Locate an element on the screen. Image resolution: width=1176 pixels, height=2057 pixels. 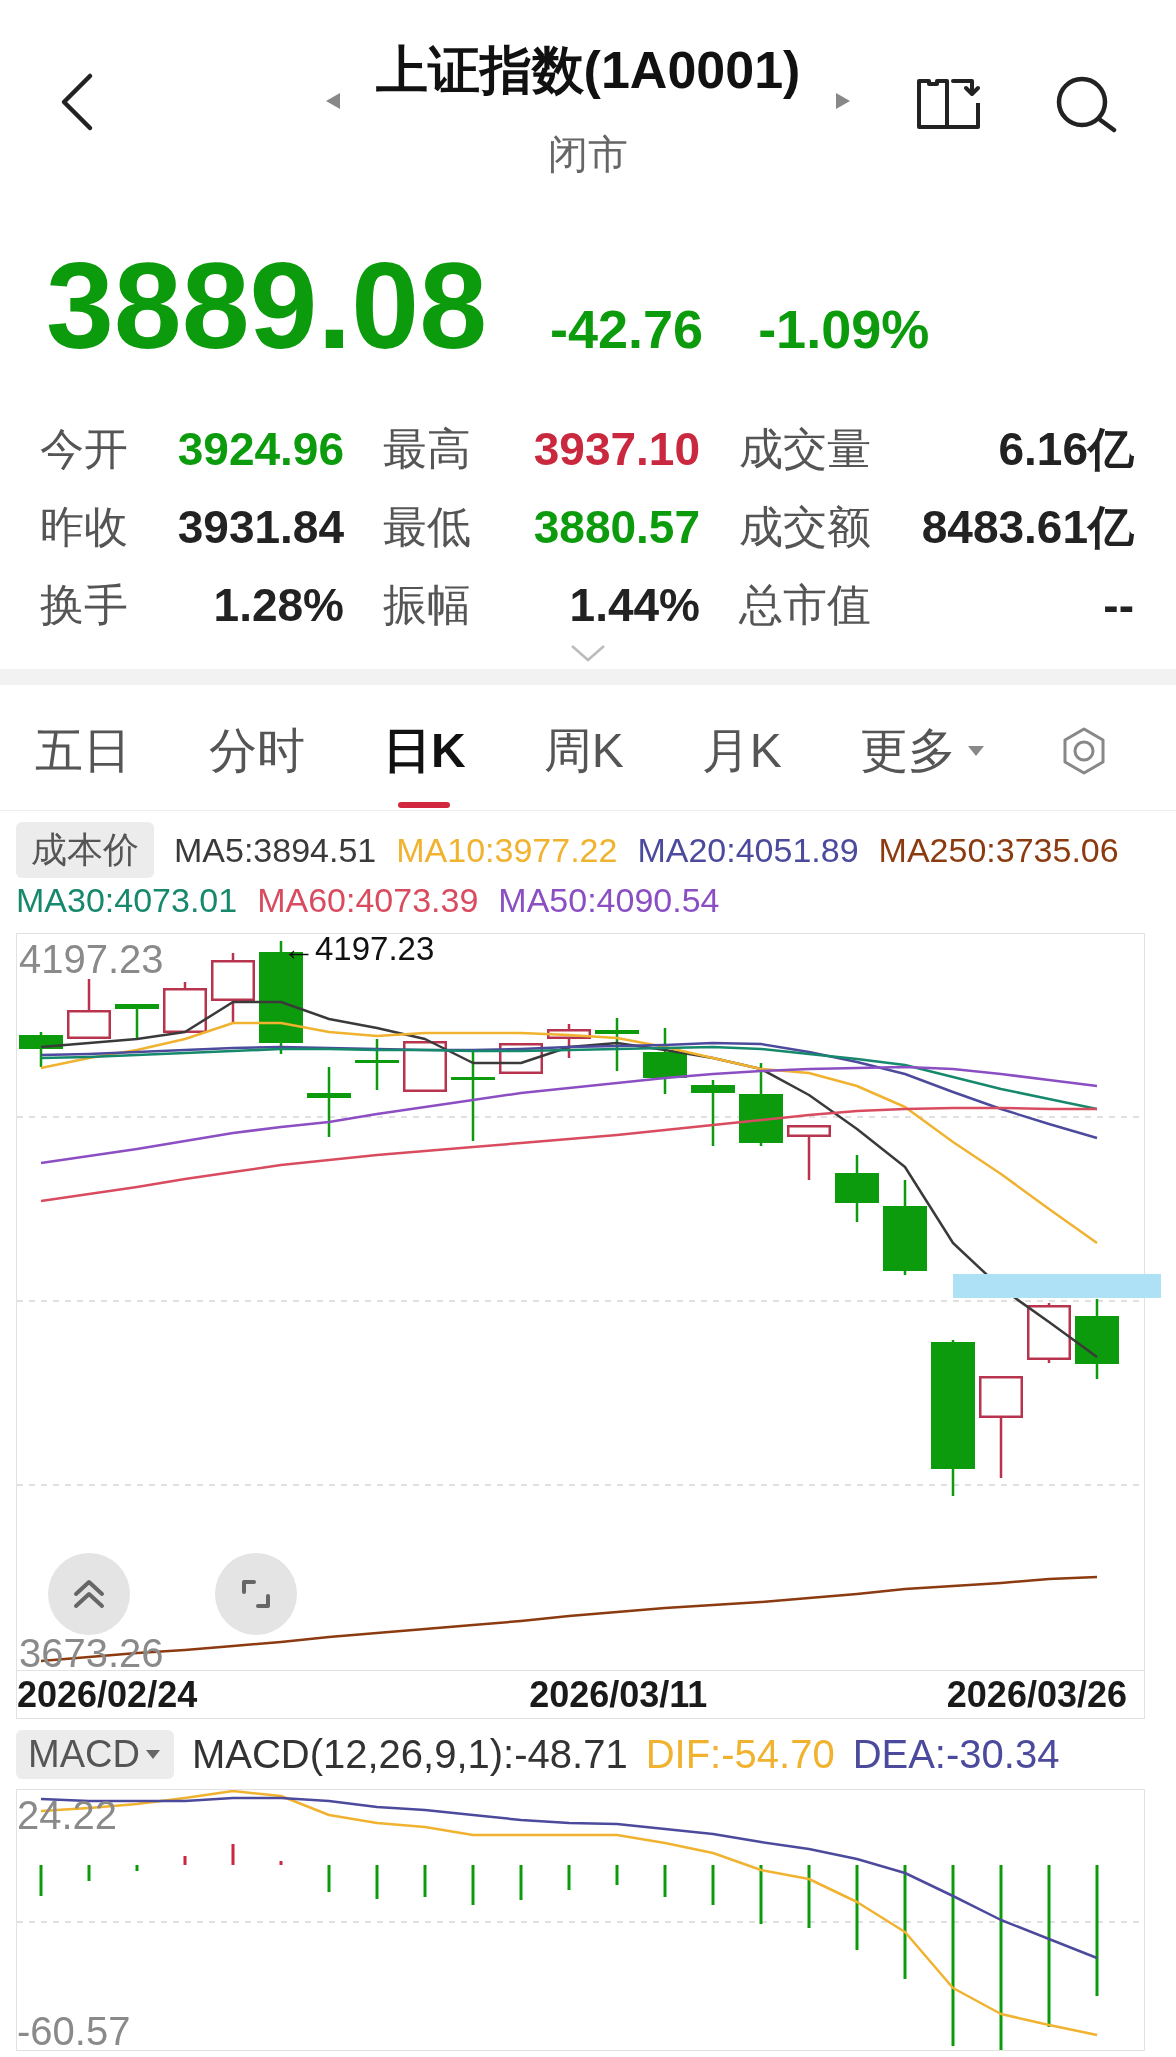
chart-tab: 五日 is located at coordinates (83, 750).